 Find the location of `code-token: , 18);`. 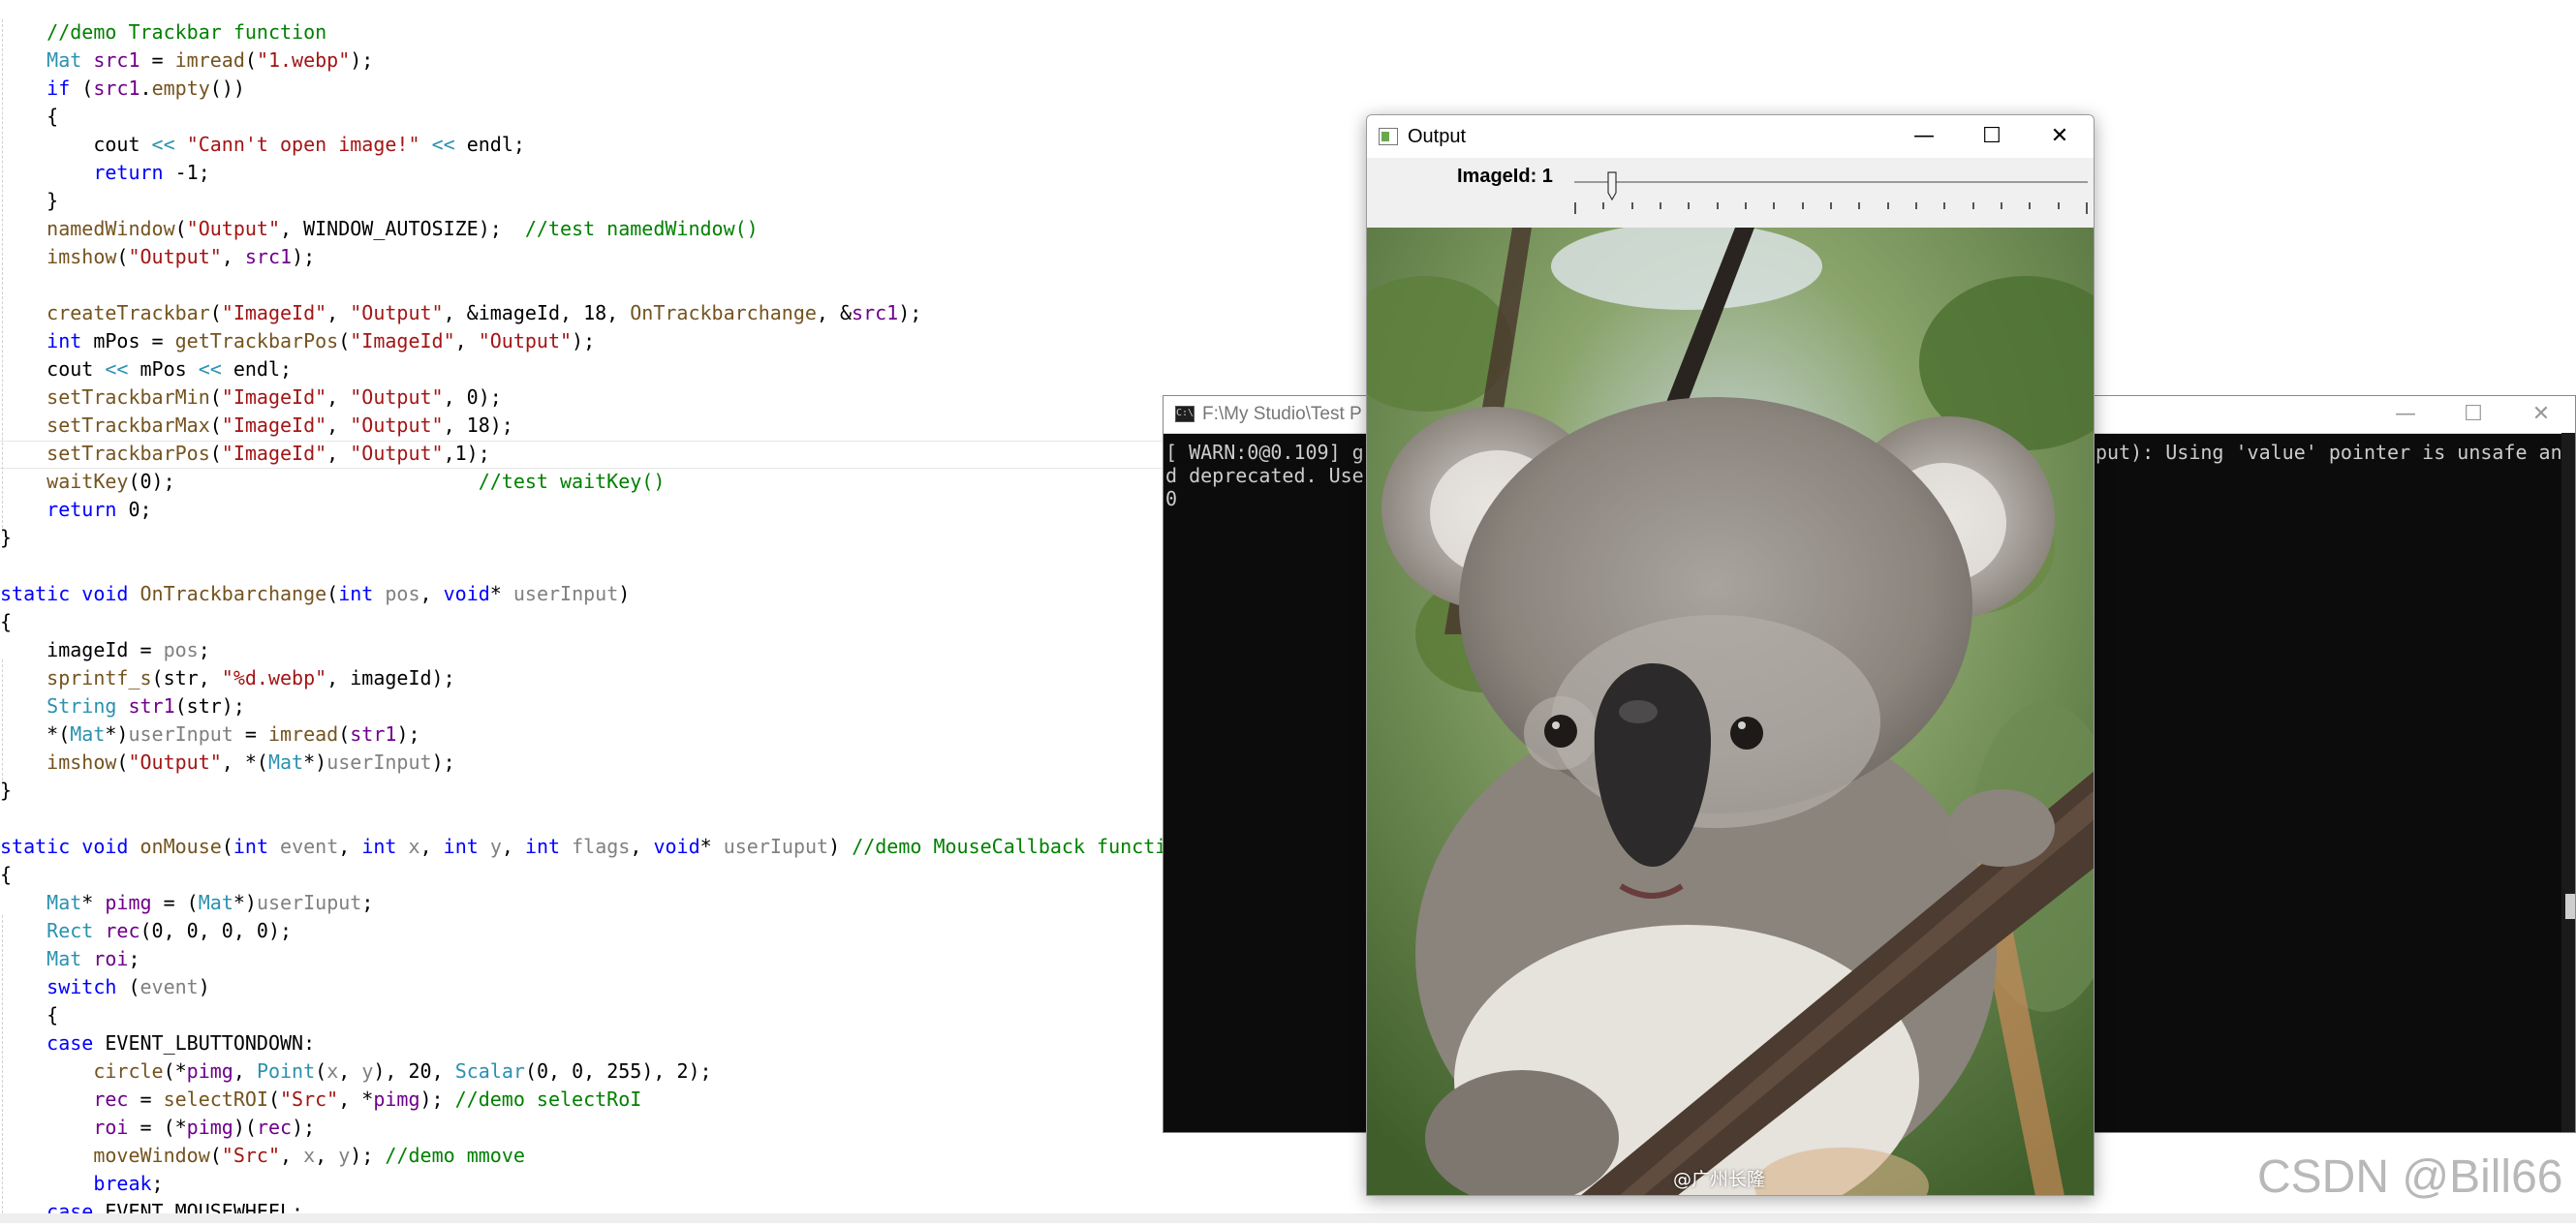

code-token: , 18); is located at coordinates (478, 425).